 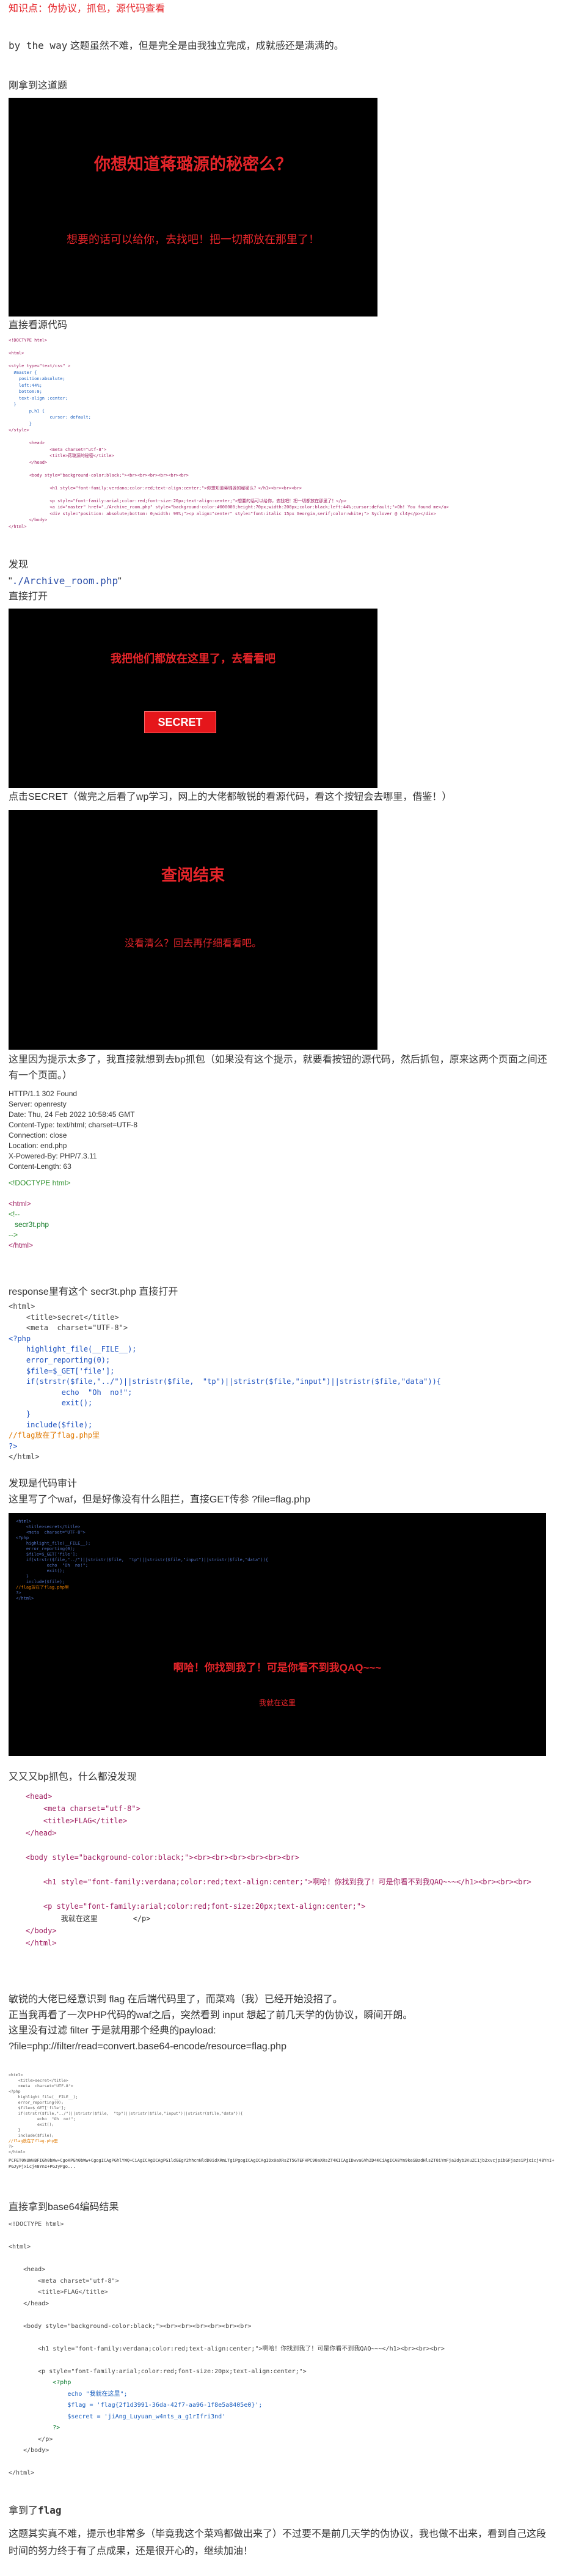 I want to click on response-header-line: Connection: close, so click(x=38, y=1135).